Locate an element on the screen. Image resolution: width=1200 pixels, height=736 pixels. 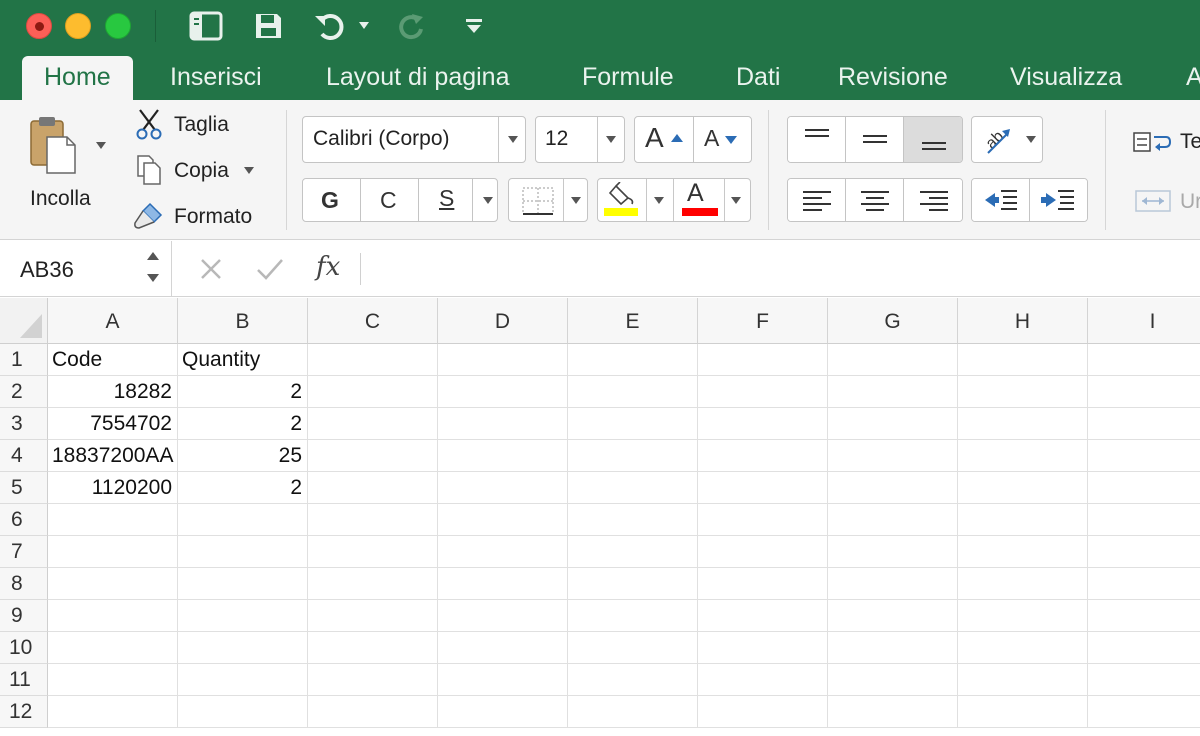
cell-e2 is located at coordinates (633, 392).